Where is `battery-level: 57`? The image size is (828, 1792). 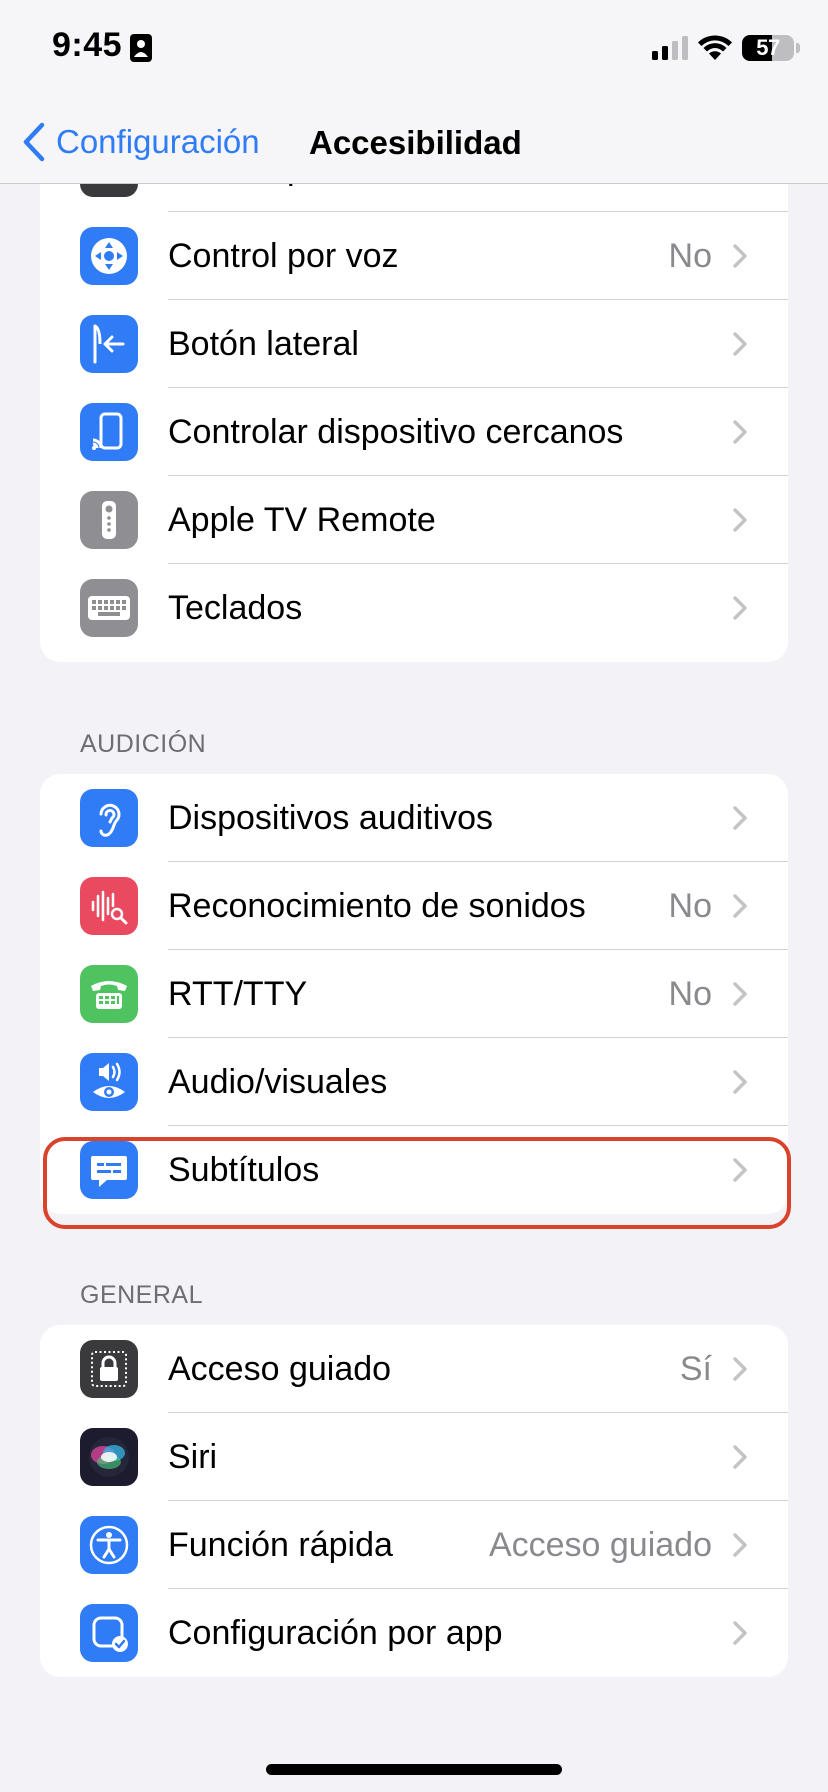
battery-level: 57 is located at coordinates (768, 47).